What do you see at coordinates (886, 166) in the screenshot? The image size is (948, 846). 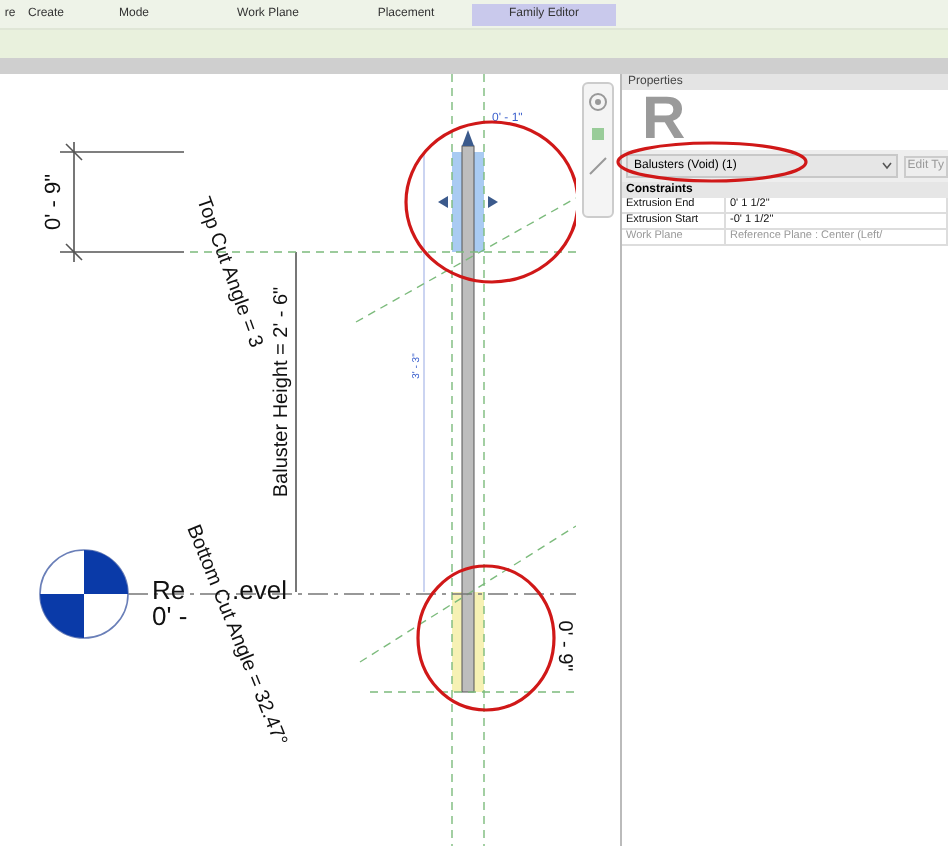 I see `caret-icon` at bounding box center [886, 166].